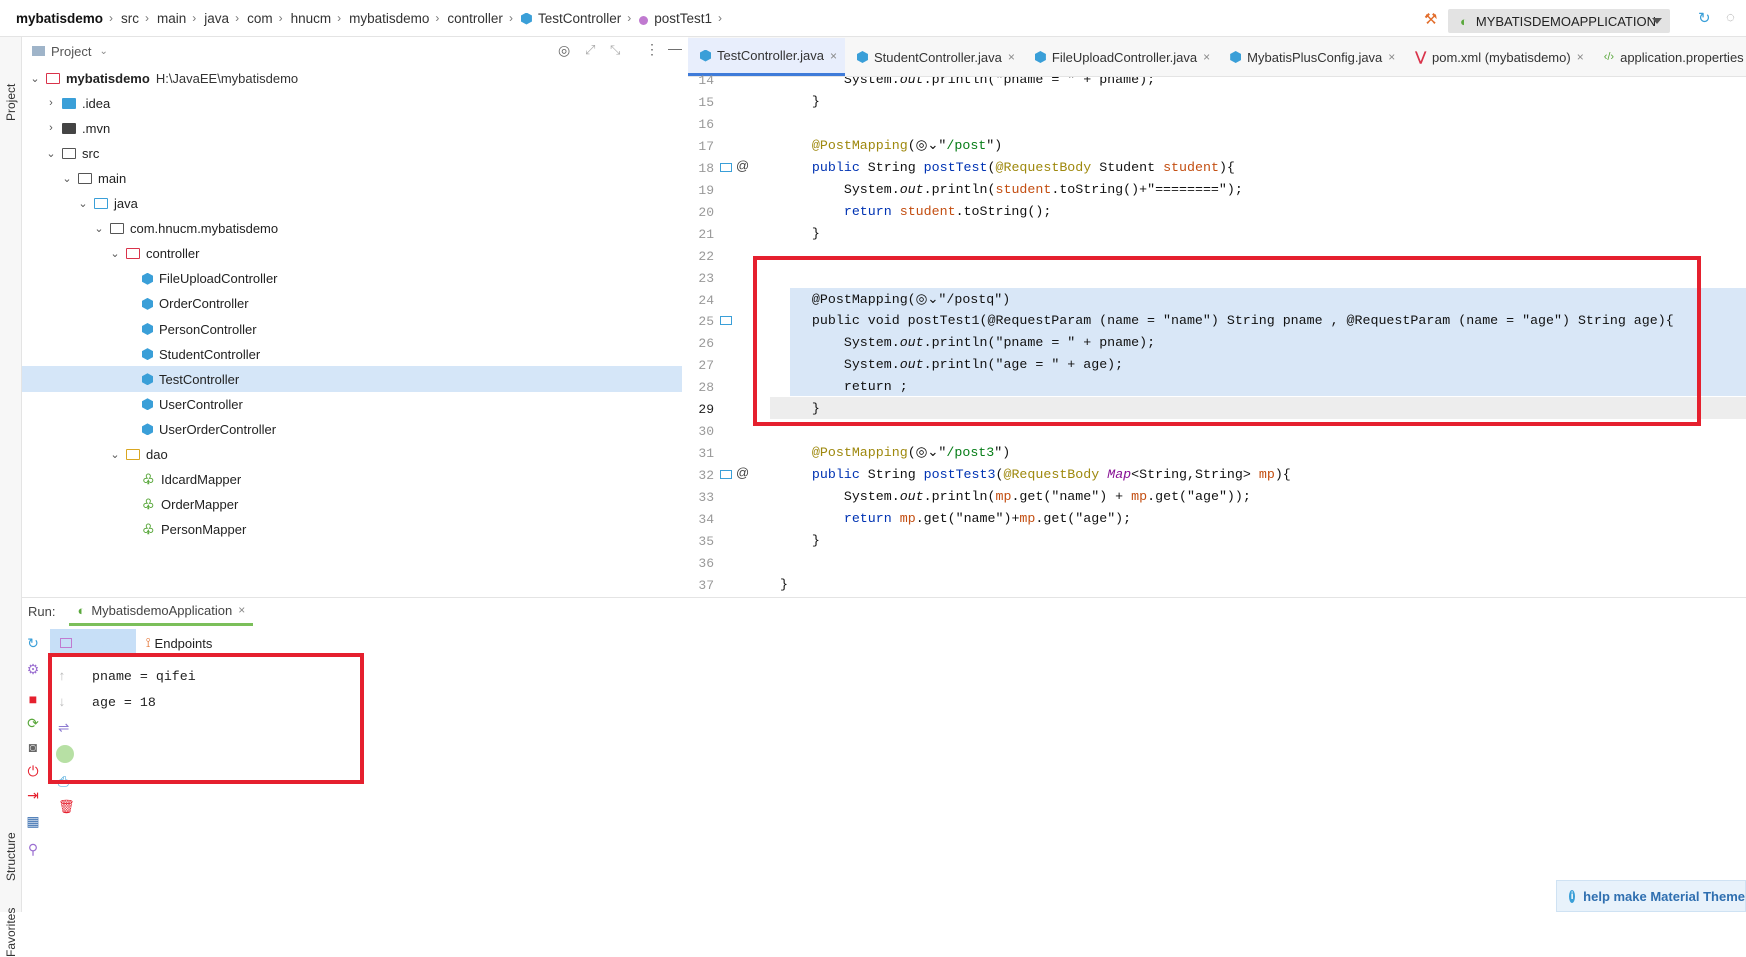  What do you see at coordinates (11, 932) in the screenshot?
I see `favorites-tool-tab: Favorites` at bounding box center [11, 932].